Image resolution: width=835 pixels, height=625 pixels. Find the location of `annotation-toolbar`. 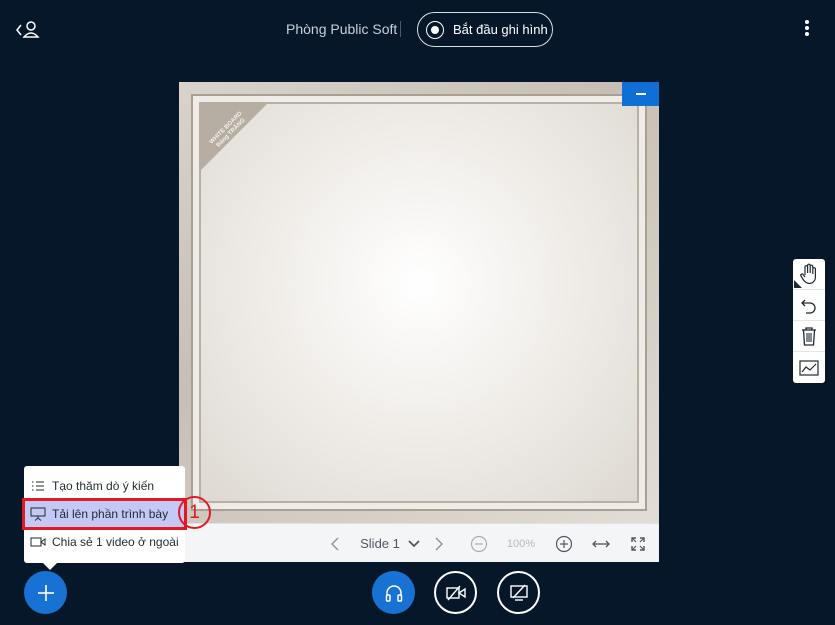

annotation-toolbar is located at coordinates (809, 321).